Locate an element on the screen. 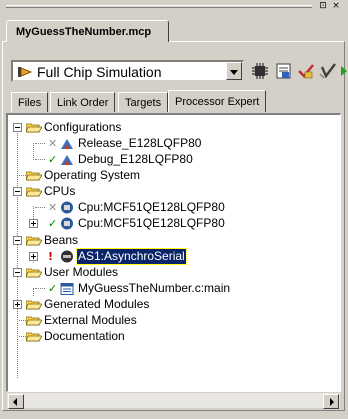 The width and height of the screenshot is (348, 419). debug-plug-icon is located at coordinates (25, 72).